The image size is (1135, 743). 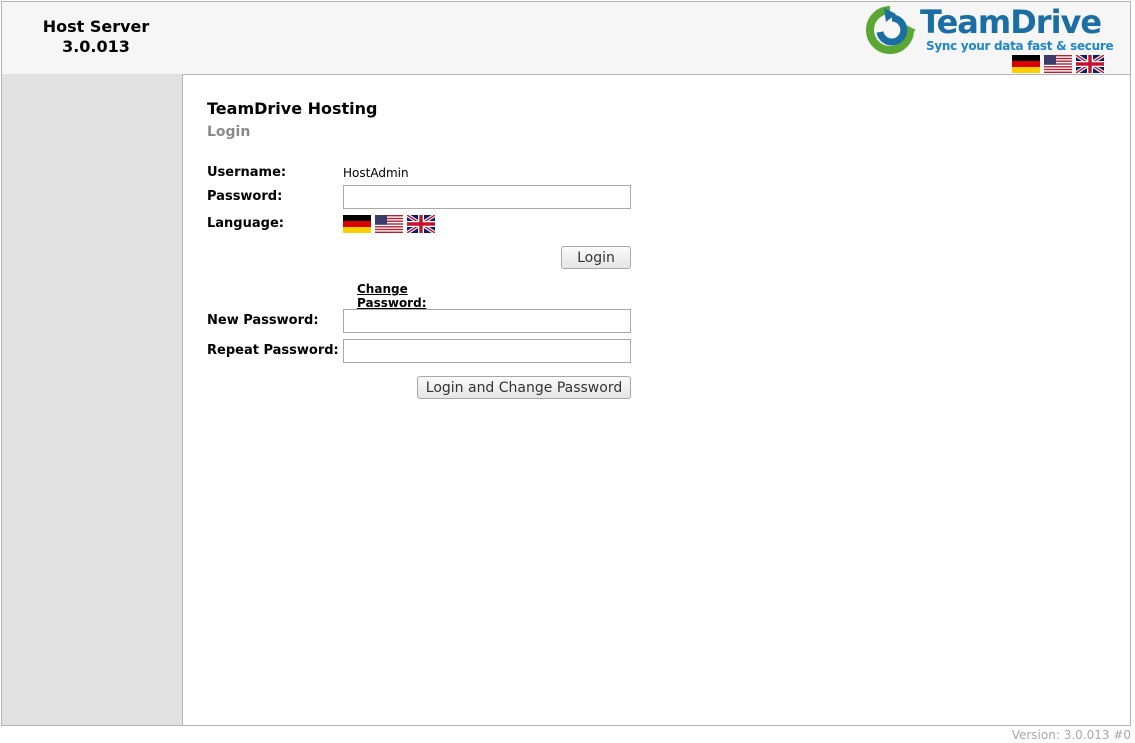 I want to click on logo-tagline: Sync your data fast & secure, so click(x=1020, y=46).